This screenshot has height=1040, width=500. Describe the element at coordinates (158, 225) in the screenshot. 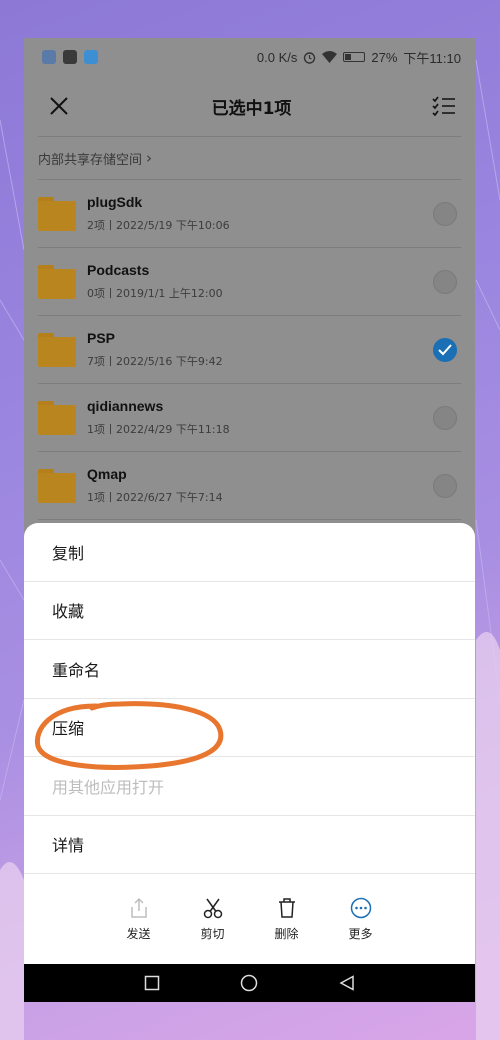

I see `file-meta: 2项丨2022/5/19 下午10:06` at that location.